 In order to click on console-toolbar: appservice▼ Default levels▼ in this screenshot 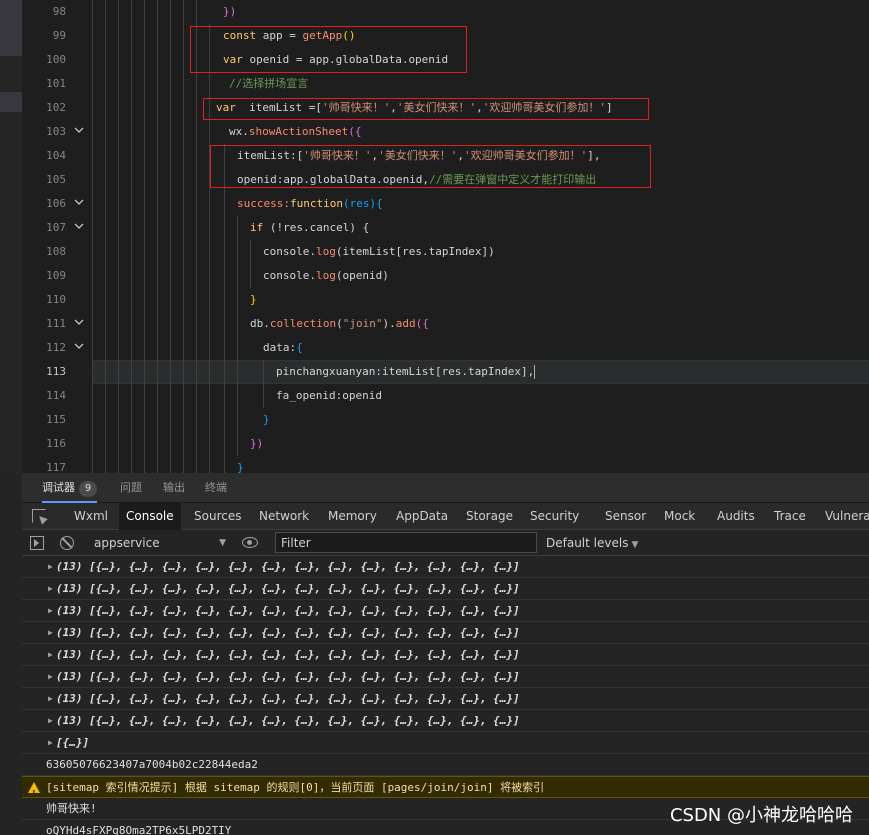, I will do `click(445, 543)`.